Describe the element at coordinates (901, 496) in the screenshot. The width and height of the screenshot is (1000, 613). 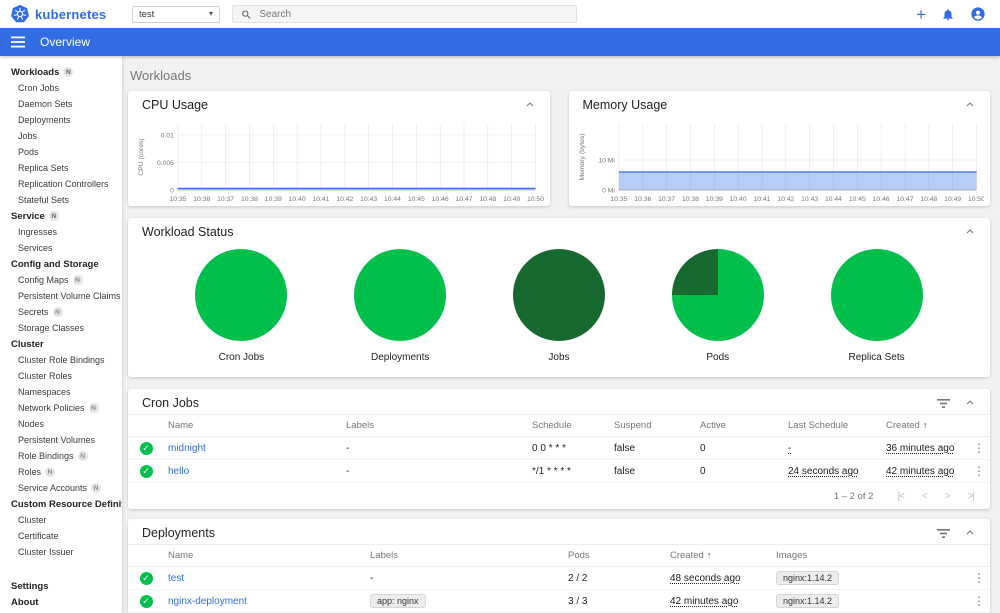
I see `first-page-button: |<` at that location.